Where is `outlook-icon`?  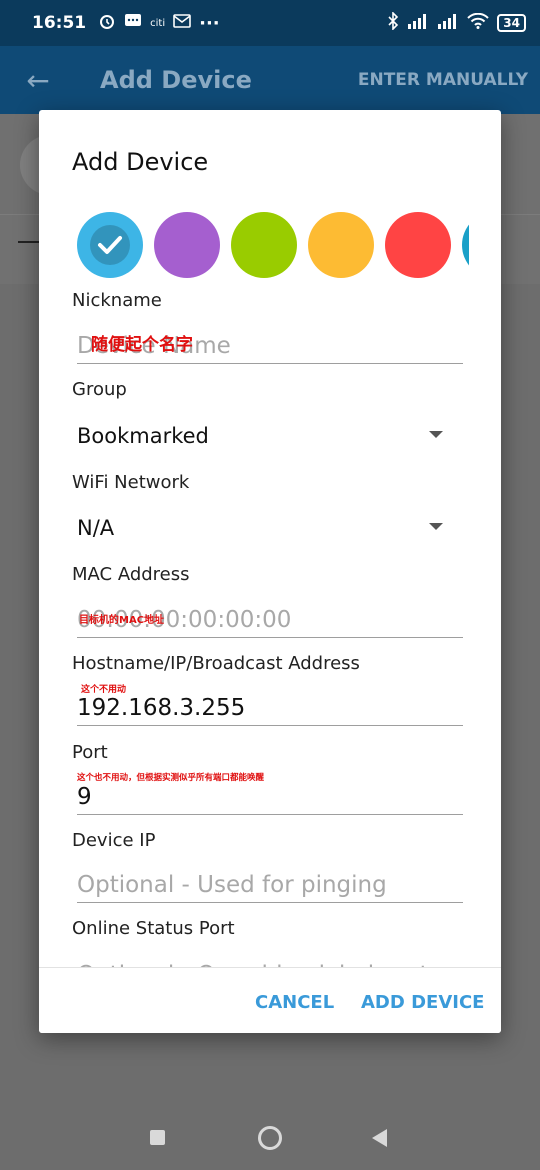 outlook-icon is located at coordinates (182, 23).